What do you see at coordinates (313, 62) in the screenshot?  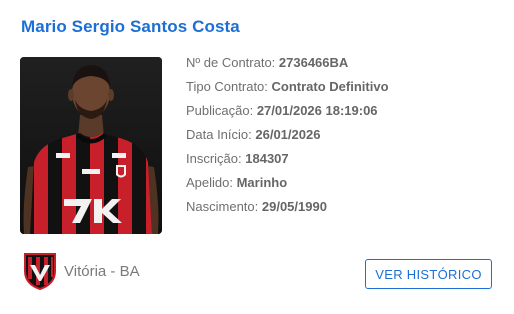 I see `contract-number-value: 2736466BA` at bounding box center [313, 62].